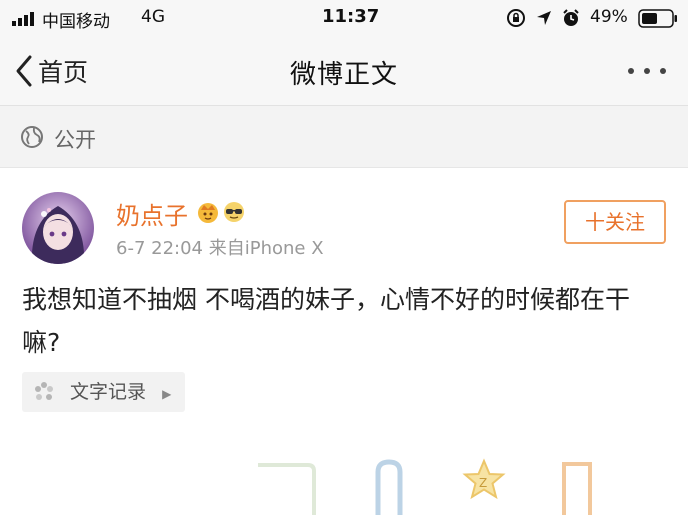 The height and width of the screenshot is (515, 688). Describe the element at coordinates (108, 392) in the screenshot. I see `topic-tag-label: 文字记录` at that location.